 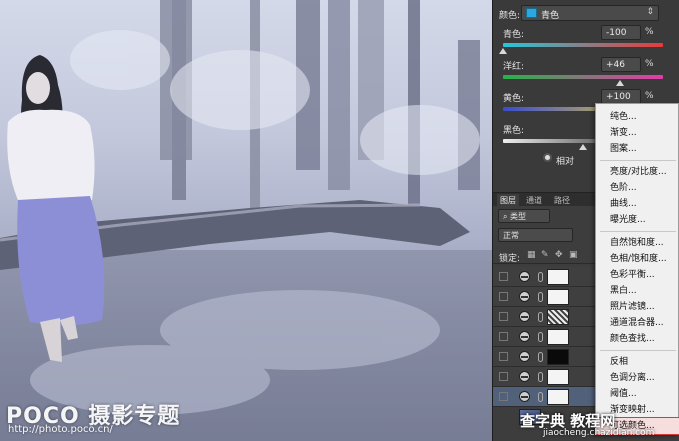 I want to click on slider-row: 洋红: +46%, so click(x=586, y=72).